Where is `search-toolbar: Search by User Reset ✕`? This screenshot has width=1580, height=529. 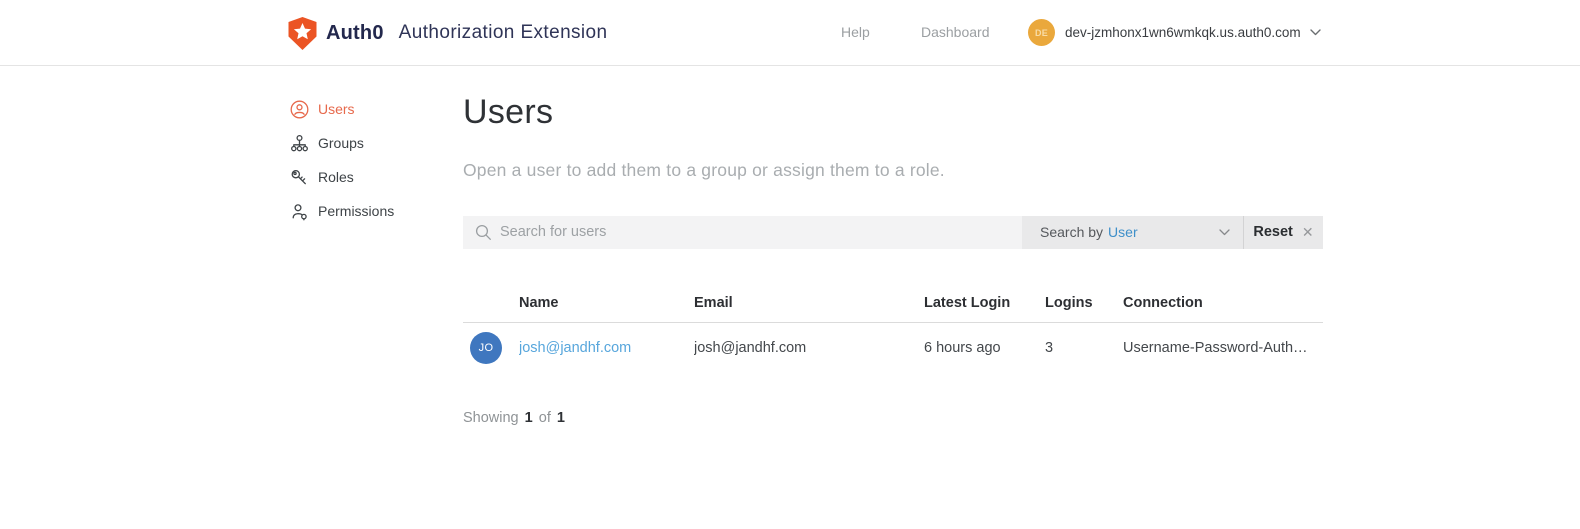
search-toolbar: Search by User Reset ✕ is located at coordinates (893, 232).